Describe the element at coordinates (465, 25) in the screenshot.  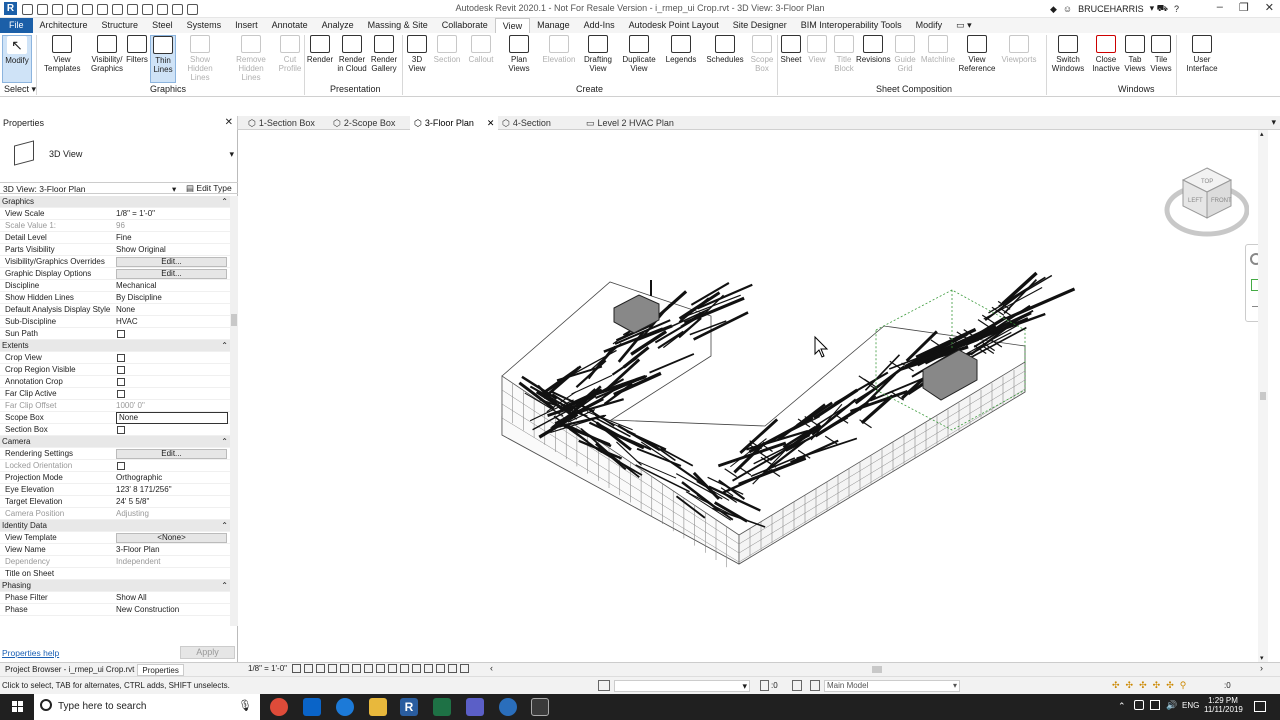
I see `tab-collaborate: Collaborate` at that location.